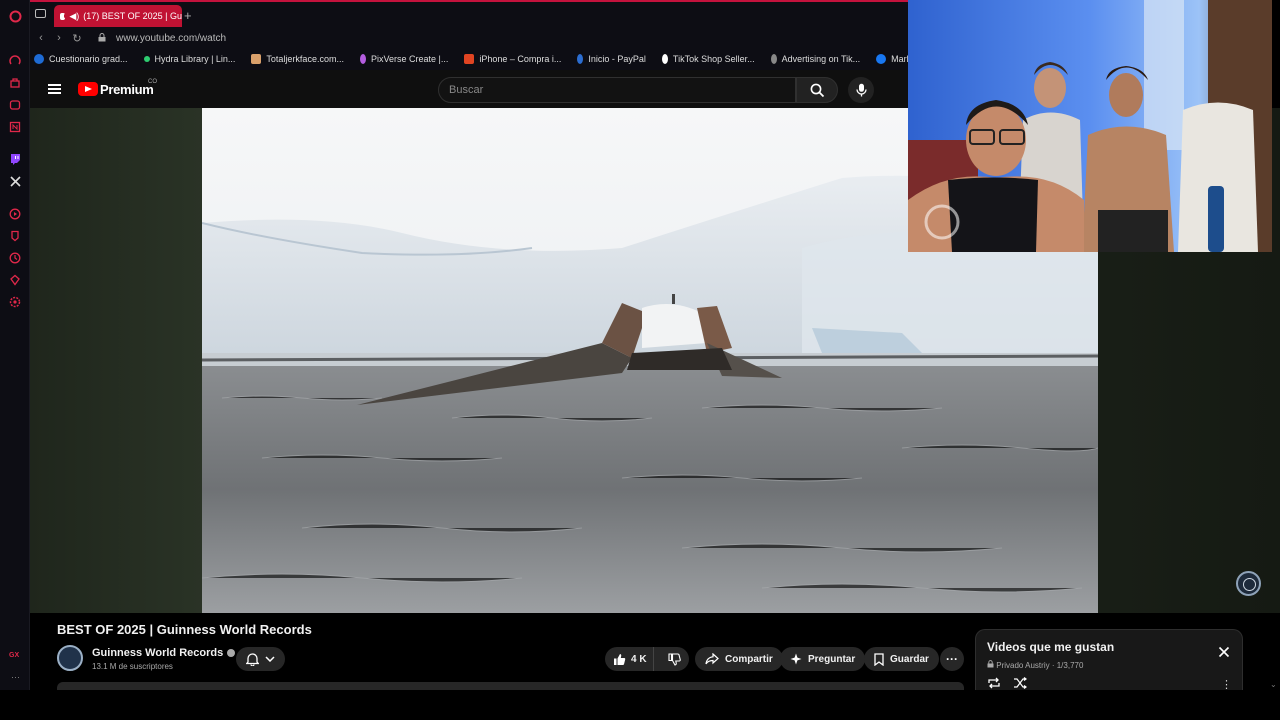  What do you see at coordinates (15, 302) in the screenshot?
I see `settings-gear-icon` at bounding box center [15, 302].